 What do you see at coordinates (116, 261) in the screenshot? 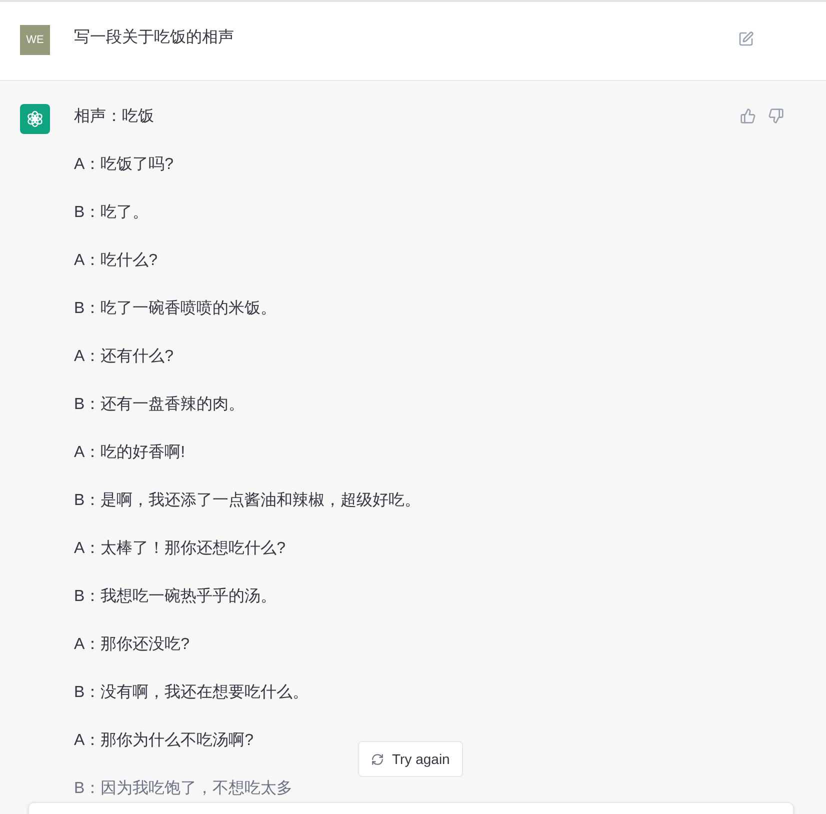
I see `reply-line: A：吃什么?` at bounding box center [116, 261].